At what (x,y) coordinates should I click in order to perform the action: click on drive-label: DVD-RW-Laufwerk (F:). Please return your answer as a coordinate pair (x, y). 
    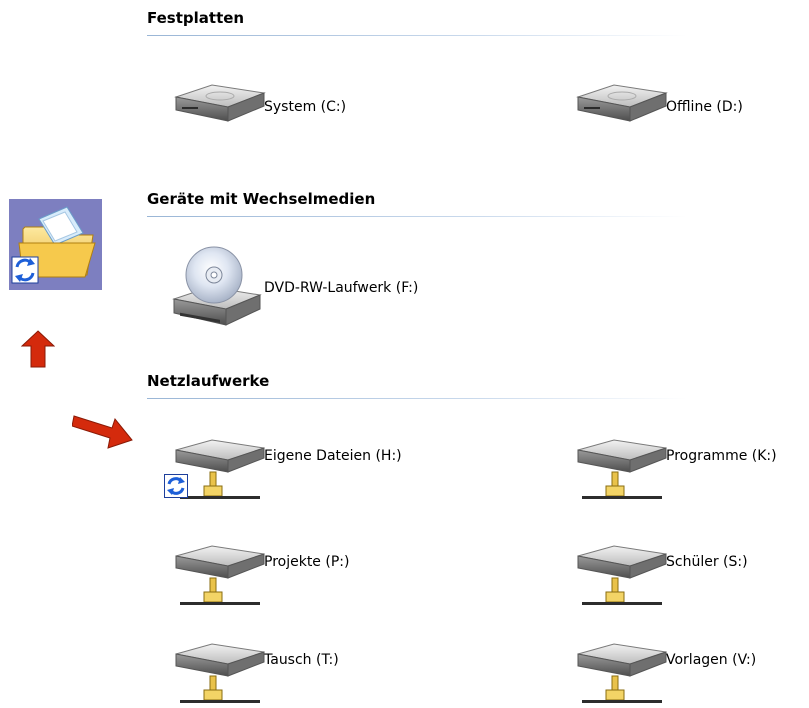
    Looking at the image, I should click on (341, 288).